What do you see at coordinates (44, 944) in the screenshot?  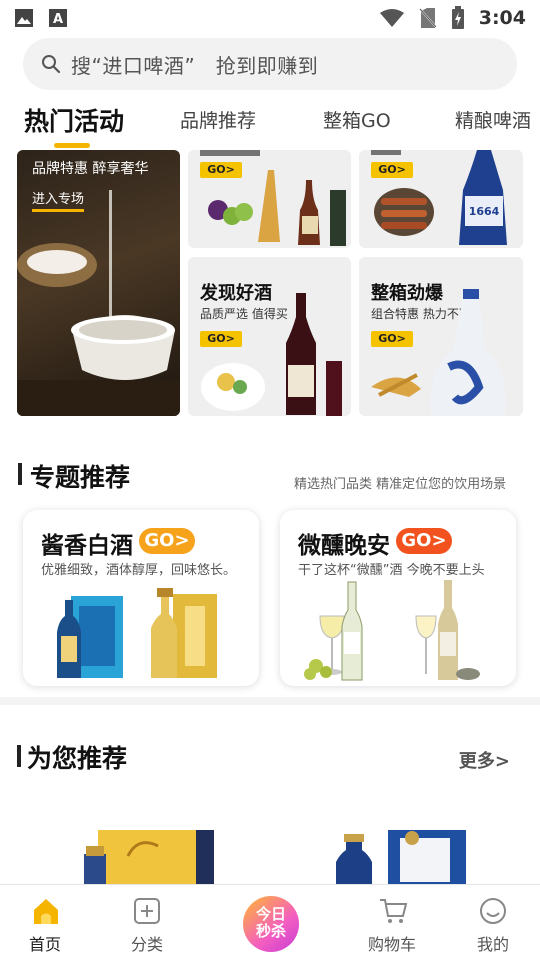 I see `nav-label: 首页` at bounding box center [44, 944].